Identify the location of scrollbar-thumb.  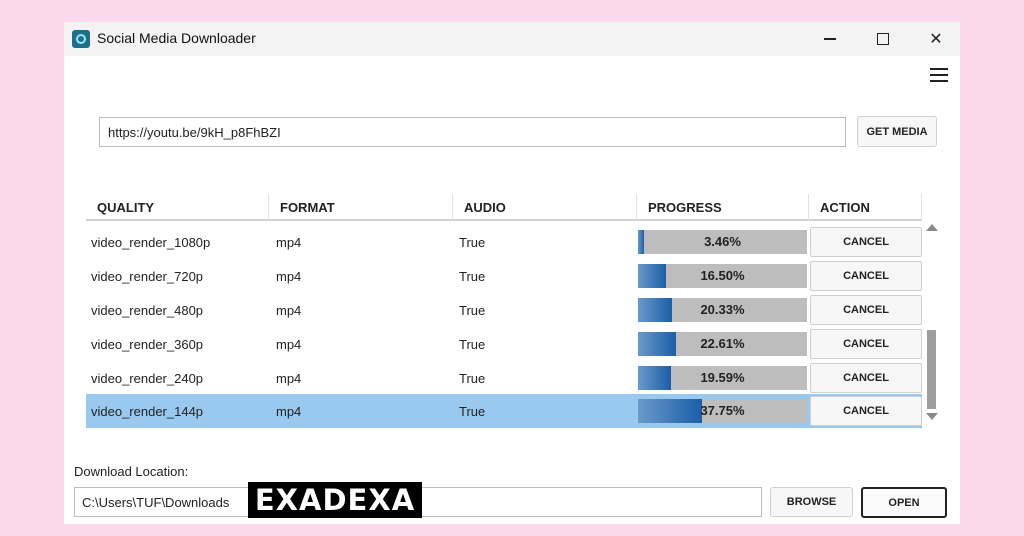
(931, 369).